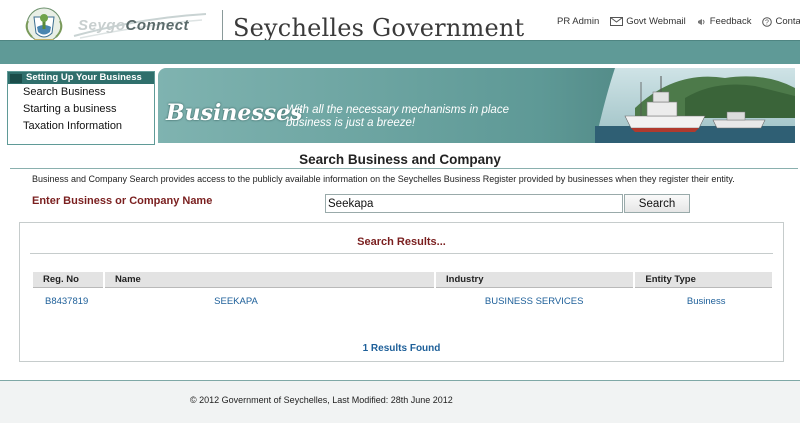 This screenshot has width=800, height=423. What do you see at coordinates (706, 301) in the screenshot?
I see `entity-type-cell: Business` at bounding box center [706, 301].